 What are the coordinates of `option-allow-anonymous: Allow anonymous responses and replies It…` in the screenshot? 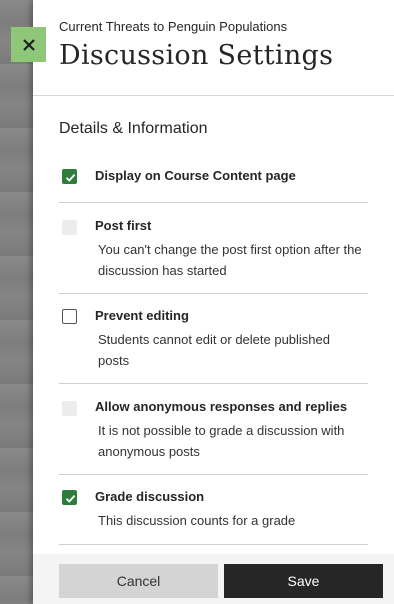 It's located at (213, 429).